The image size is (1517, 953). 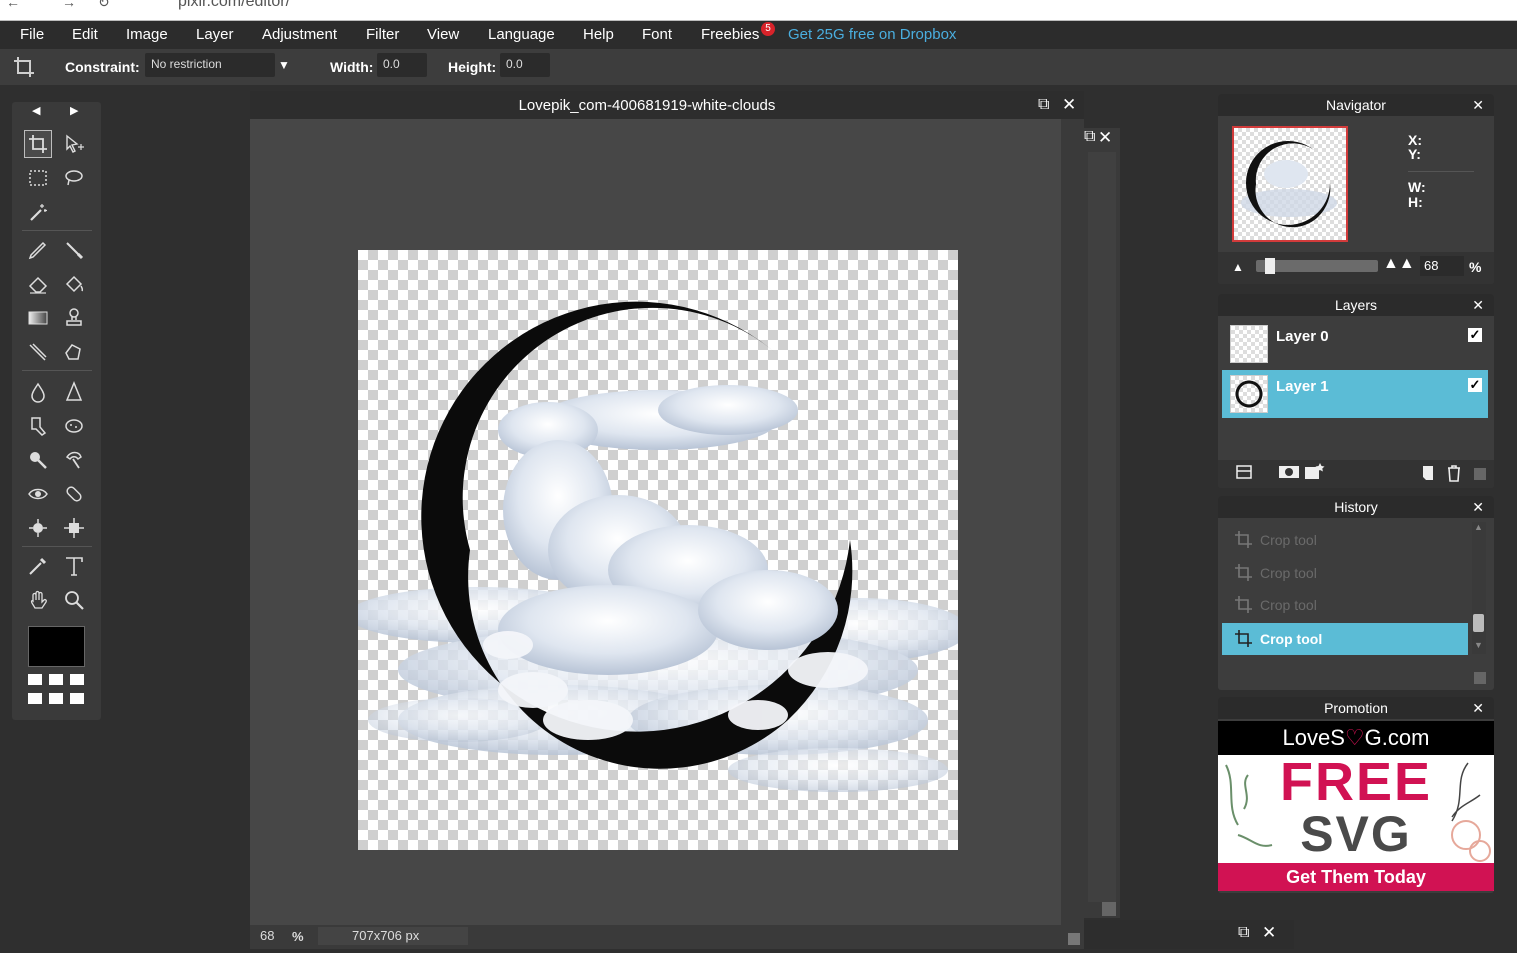 I want to click on type-tool-icon, so click(x=74, y=566).